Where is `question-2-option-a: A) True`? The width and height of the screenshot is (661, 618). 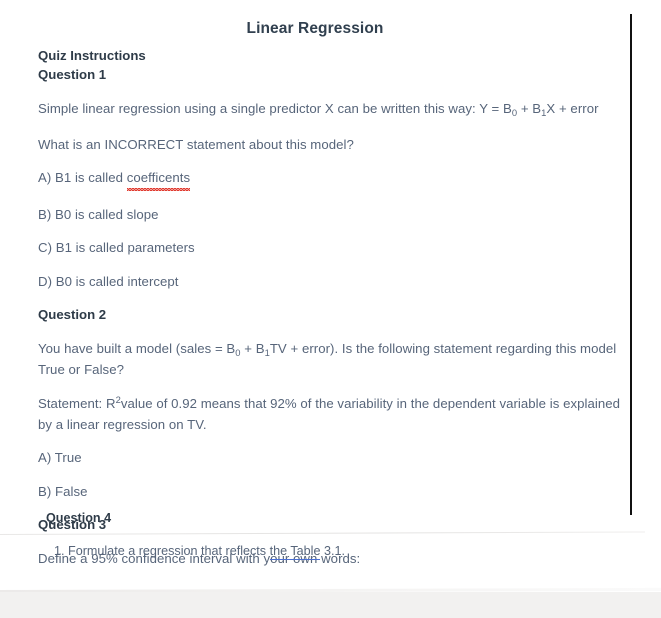
question-2-option-a: A) True is located at coordinates (329, 458).